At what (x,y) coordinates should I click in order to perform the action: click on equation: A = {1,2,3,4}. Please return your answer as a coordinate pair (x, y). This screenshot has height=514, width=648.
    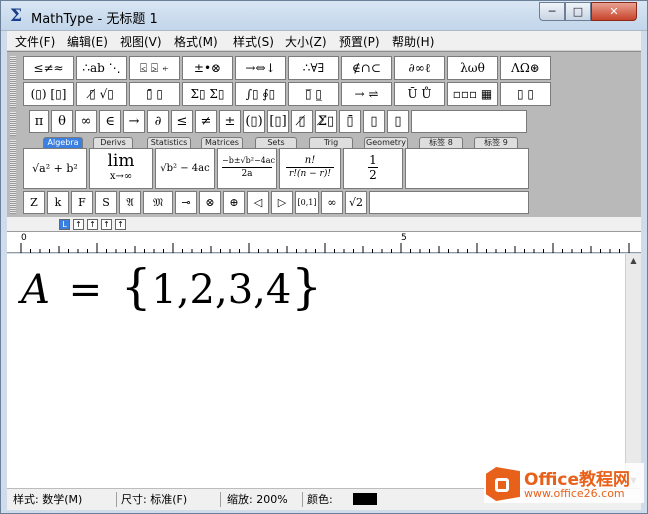
    Looking at the image, I should click on (171, 287).